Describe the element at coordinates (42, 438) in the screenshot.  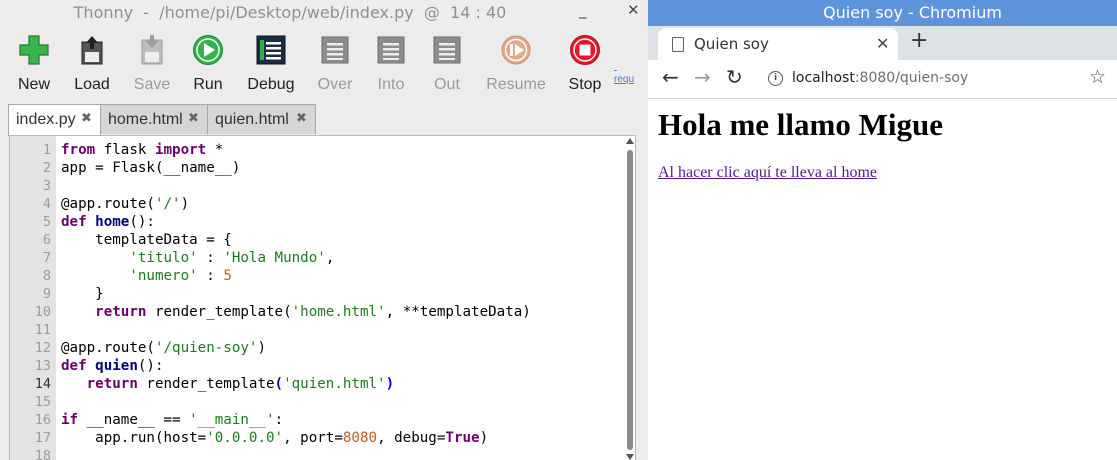
I see `line-number: 17` at that location.